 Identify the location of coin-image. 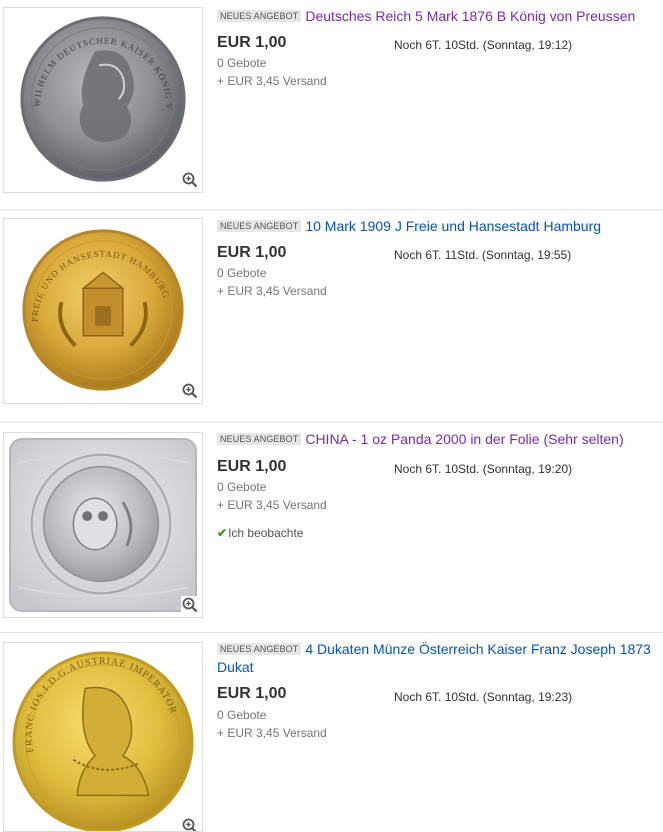
(103, 525).